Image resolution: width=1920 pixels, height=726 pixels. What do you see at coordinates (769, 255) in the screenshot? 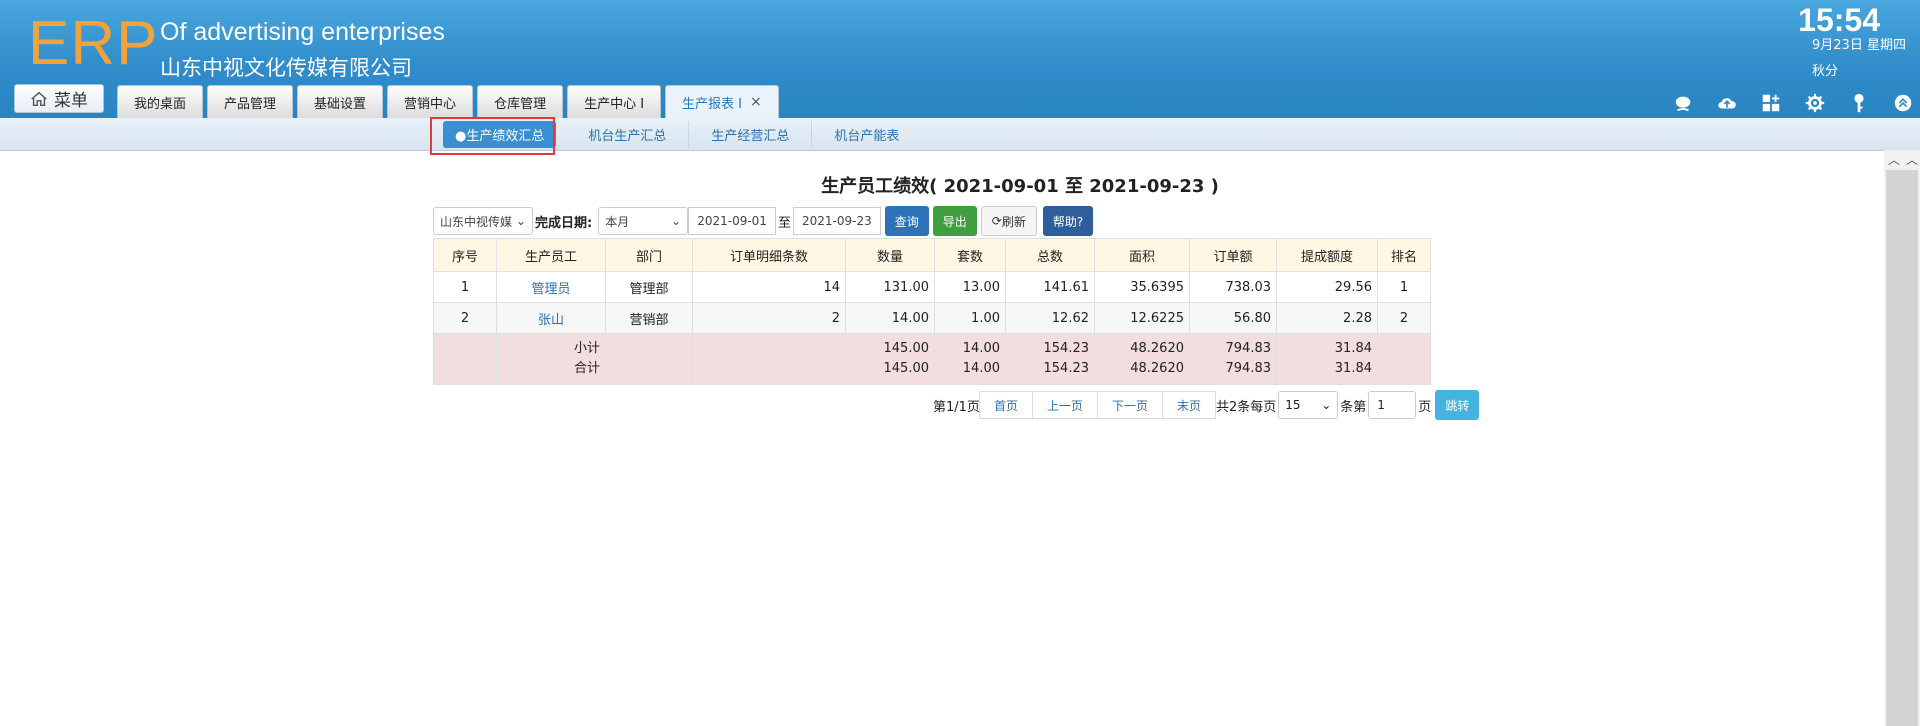
I see `col-header: 订单明细条数` at bounding box center [769, 255].